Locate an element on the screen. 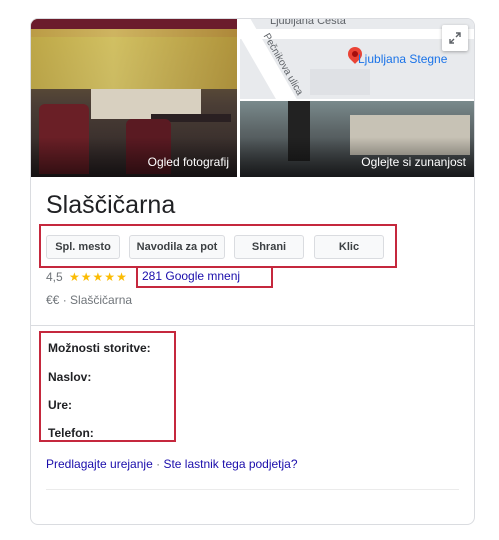 This screenshot has height=540, width=499. interior-photo: Ogled fotografij is located at coordinates (134, 98).